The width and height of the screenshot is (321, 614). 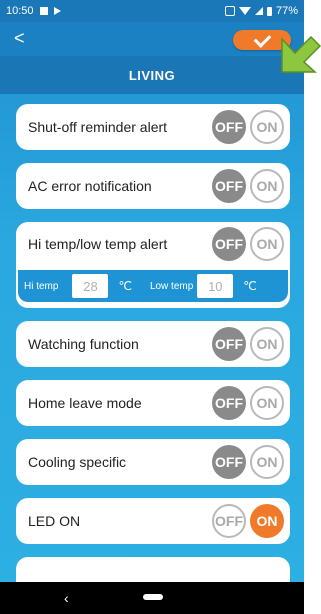 What do you see at coordinates (229, 11) in the screenshot?
I see `vibrate-icon` at bounding box center [229, 11].